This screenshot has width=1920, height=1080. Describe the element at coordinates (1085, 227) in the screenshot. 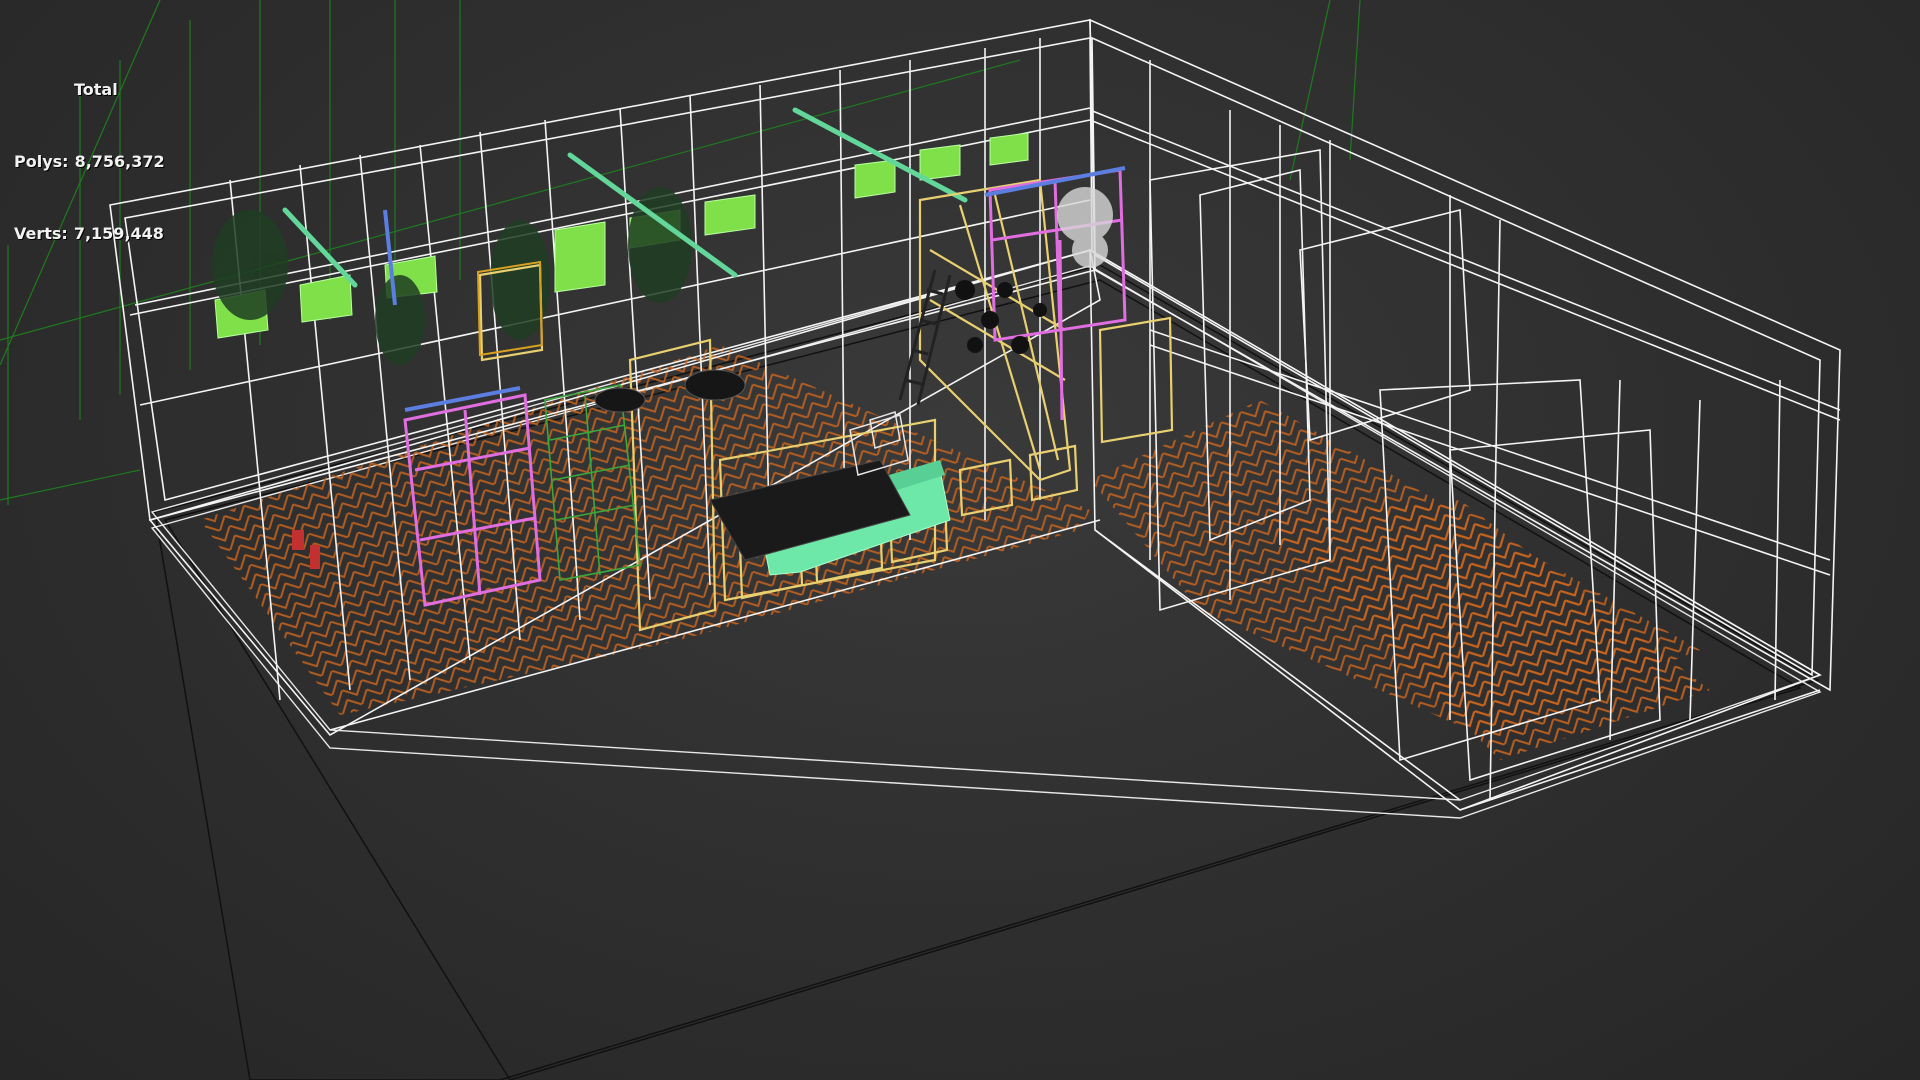

I see `white-plant` at that location.